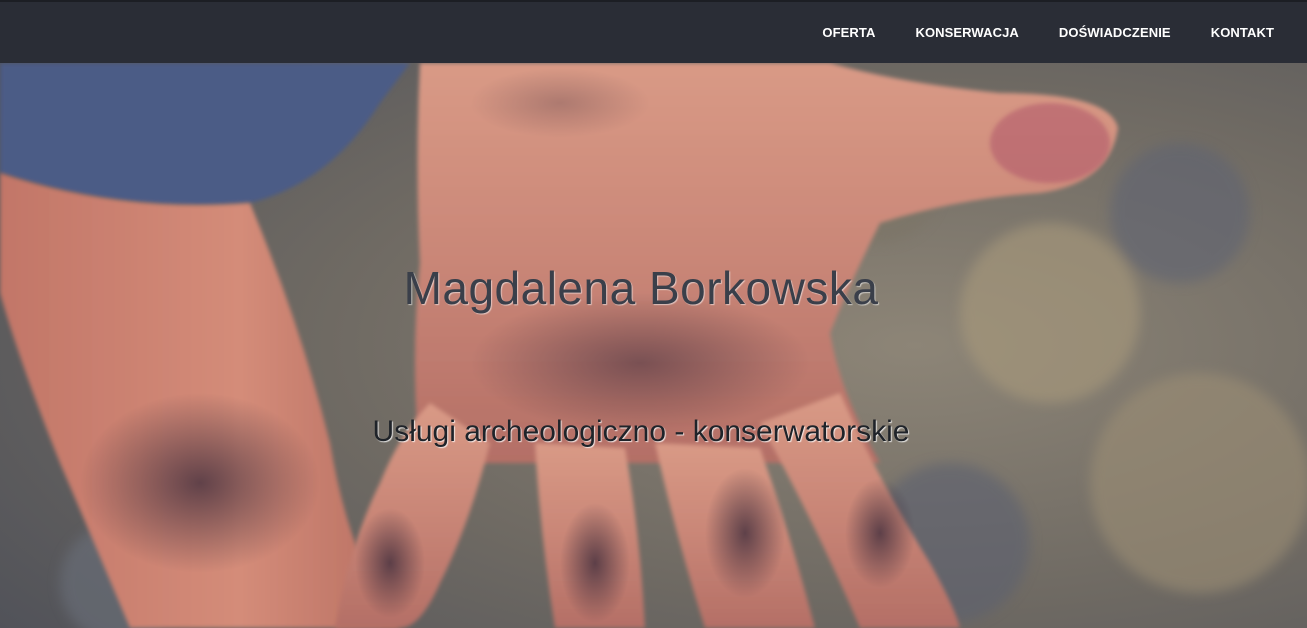 Image resolution: width=1307 pixels, height=628 pixels. What do you see at coordinates (848, 32) in the screenshot?
I see `nav-item-oferta: OFERTA` at bounding box center [848, 32].